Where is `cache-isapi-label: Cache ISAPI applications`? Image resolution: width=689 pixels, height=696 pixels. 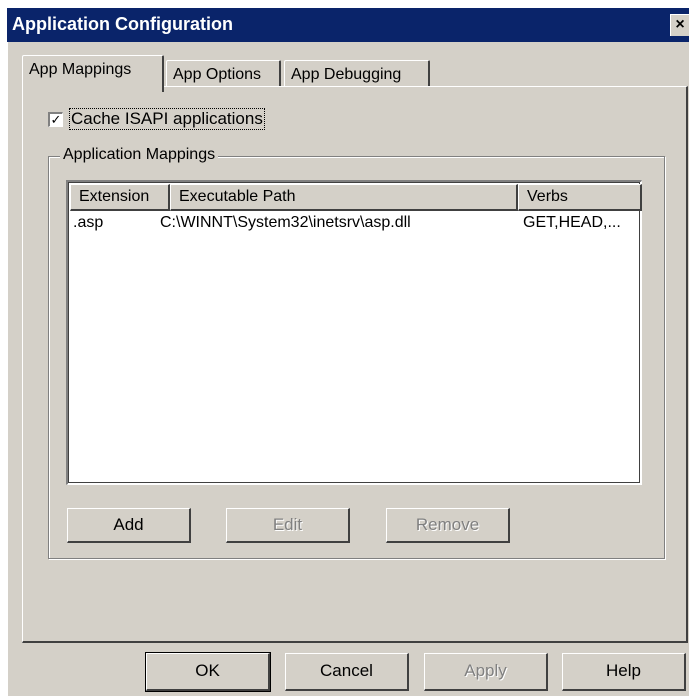
cache-isapi-label: Cache ISAPI applications is located at coordinates (167, 119).